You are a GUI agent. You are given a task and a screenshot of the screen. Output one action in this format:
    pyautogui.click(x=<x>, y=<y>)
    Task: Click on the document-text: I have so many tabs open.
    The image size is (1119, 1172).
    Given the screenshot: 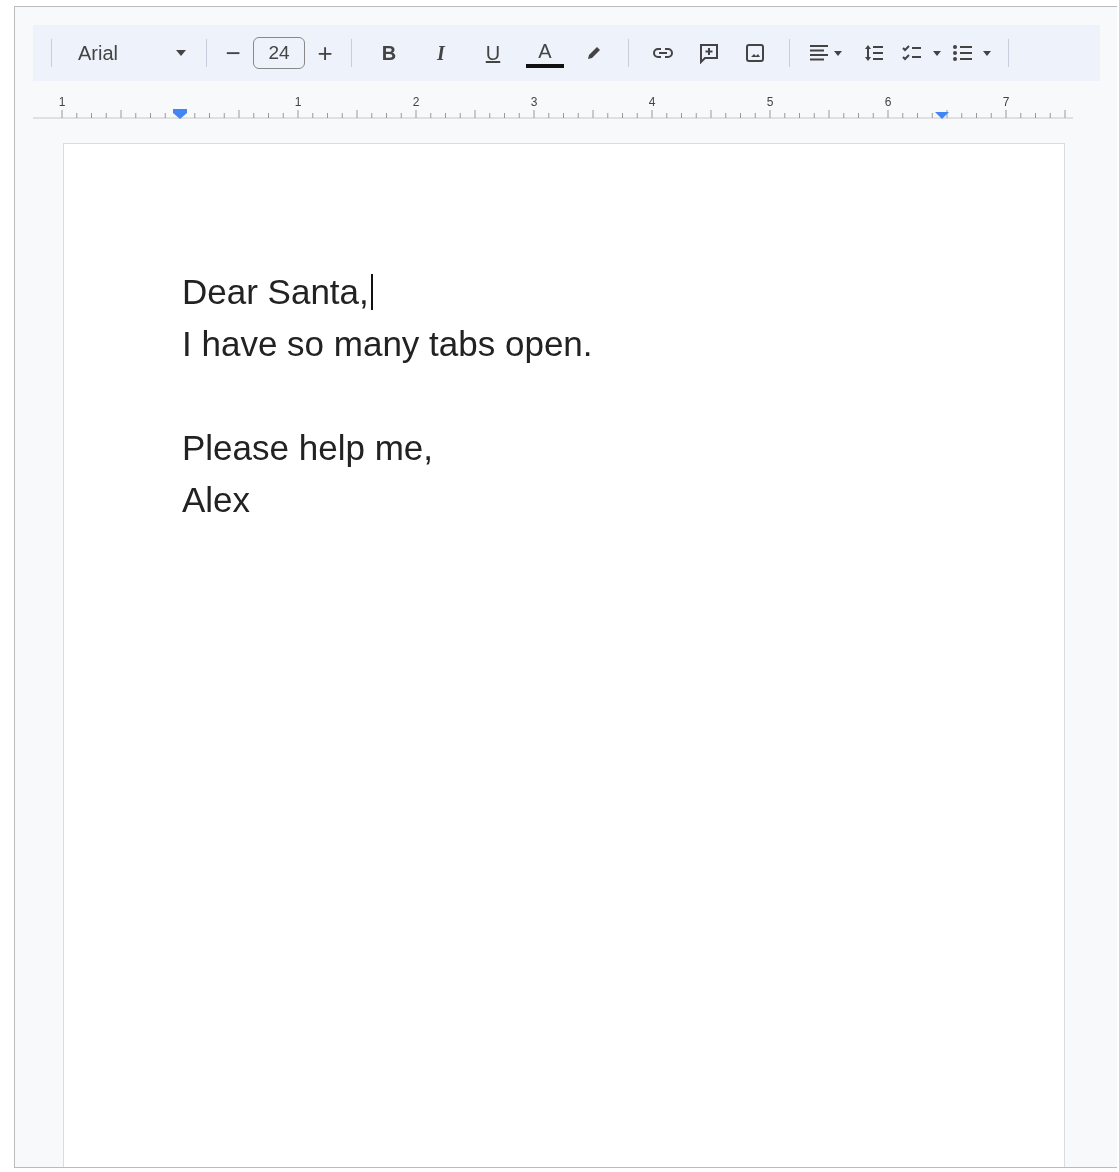 What is the action you would take?
    pyautogui.click(x=387, y=344)
    